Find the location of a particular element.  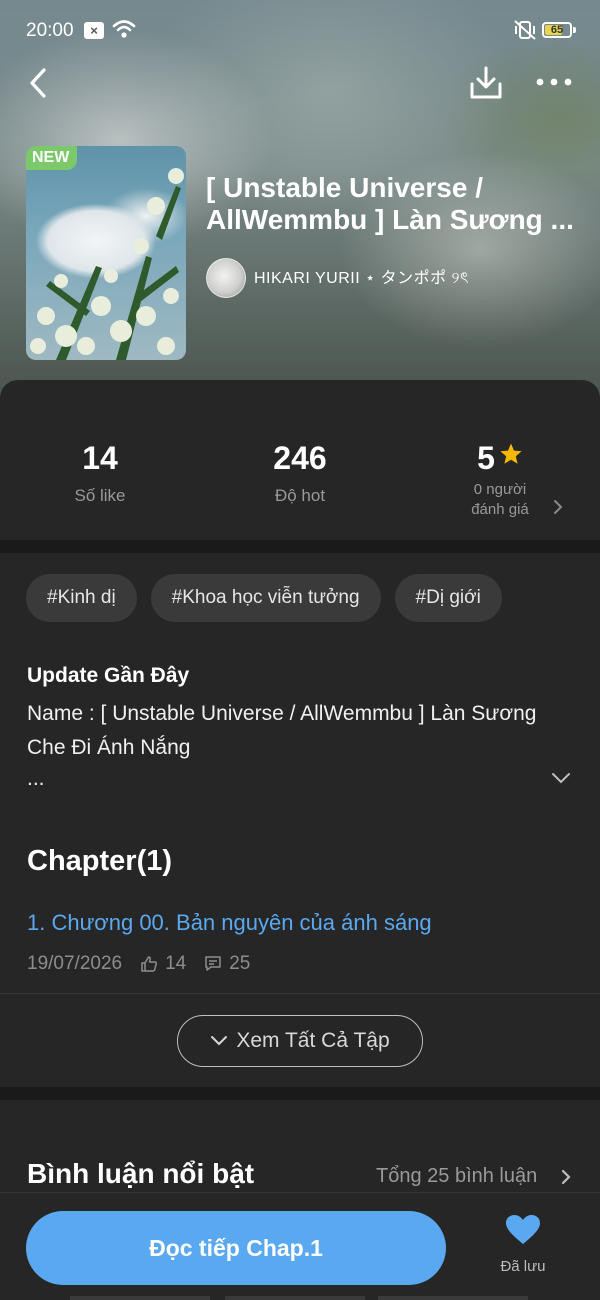

stats-section: 14 Số like 246 Độ hot 5 0 người đánh giá is located at coordinates (300, 460).